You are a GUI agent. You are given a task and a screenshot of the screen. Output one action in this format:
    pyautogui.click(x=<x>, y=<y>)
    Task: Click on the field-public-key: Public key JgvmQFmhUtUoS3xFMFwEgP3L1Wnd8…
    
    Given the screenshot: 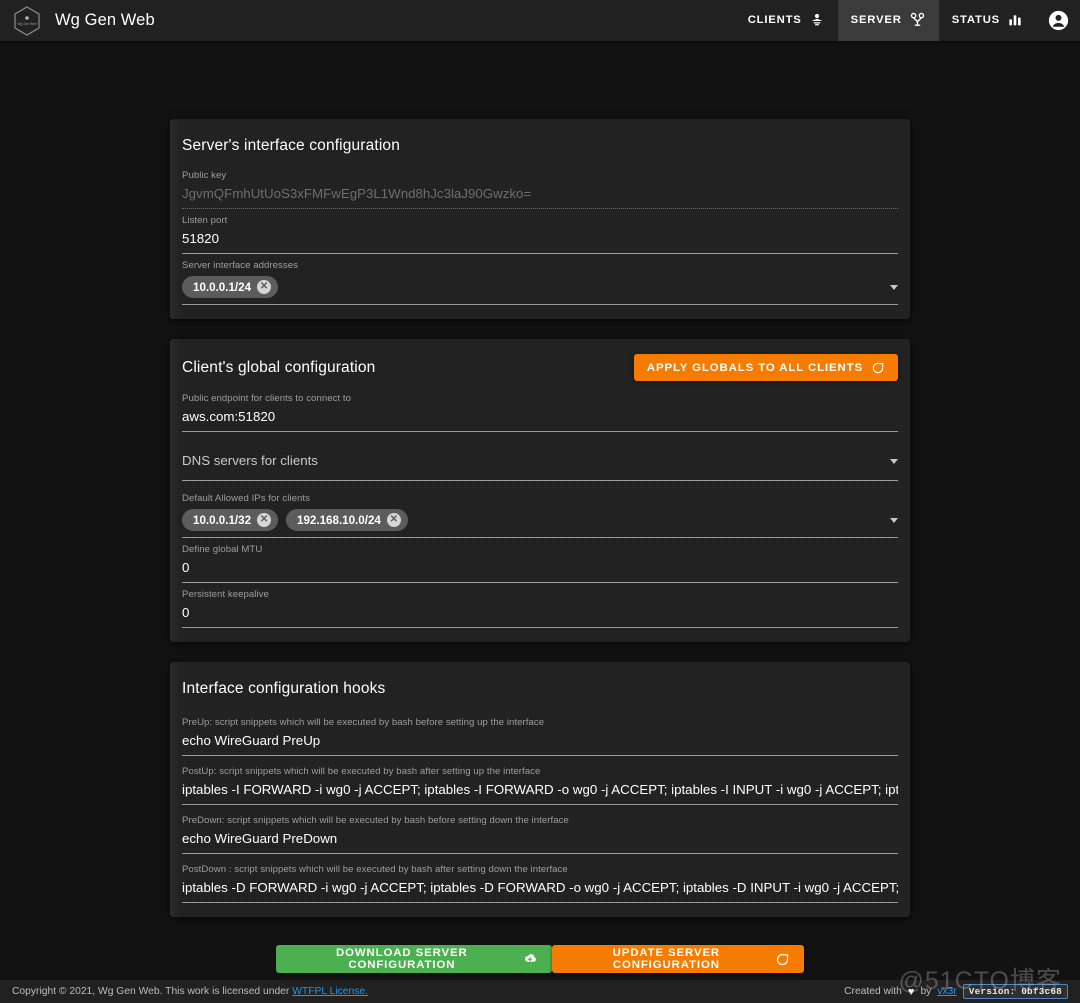 What is the action you would take?
    pyautogui.click(x=540, y=186)
    